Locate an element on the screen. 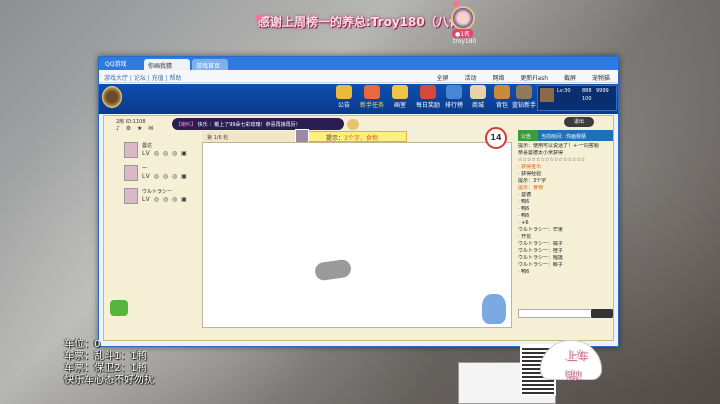  studio-icon is located at coordinates (400, 92).